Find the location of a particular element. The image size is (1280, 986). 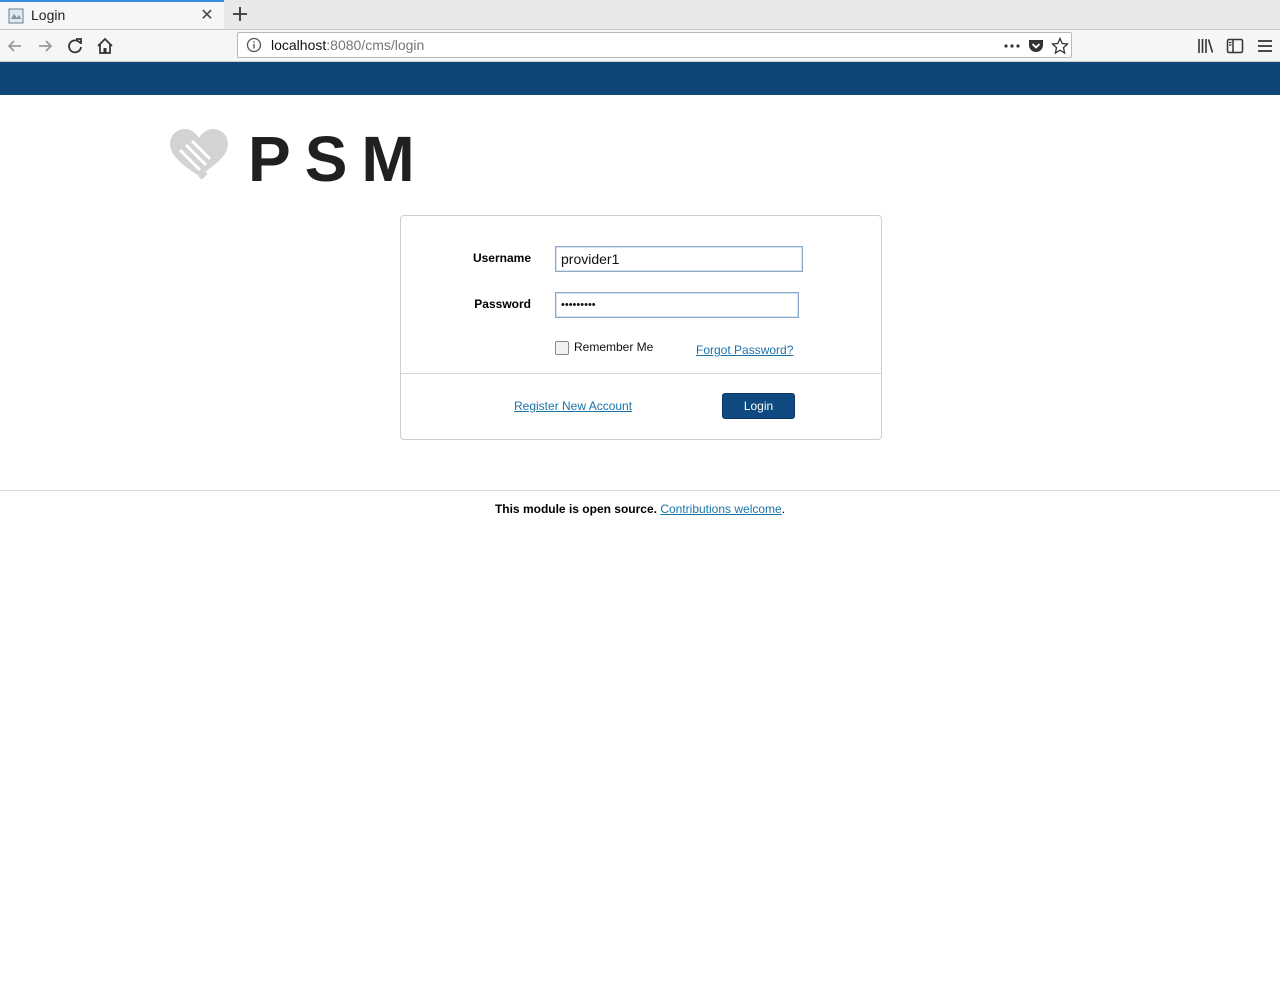

url-path: :8080/cms/login is located at coordinates (375, 45).